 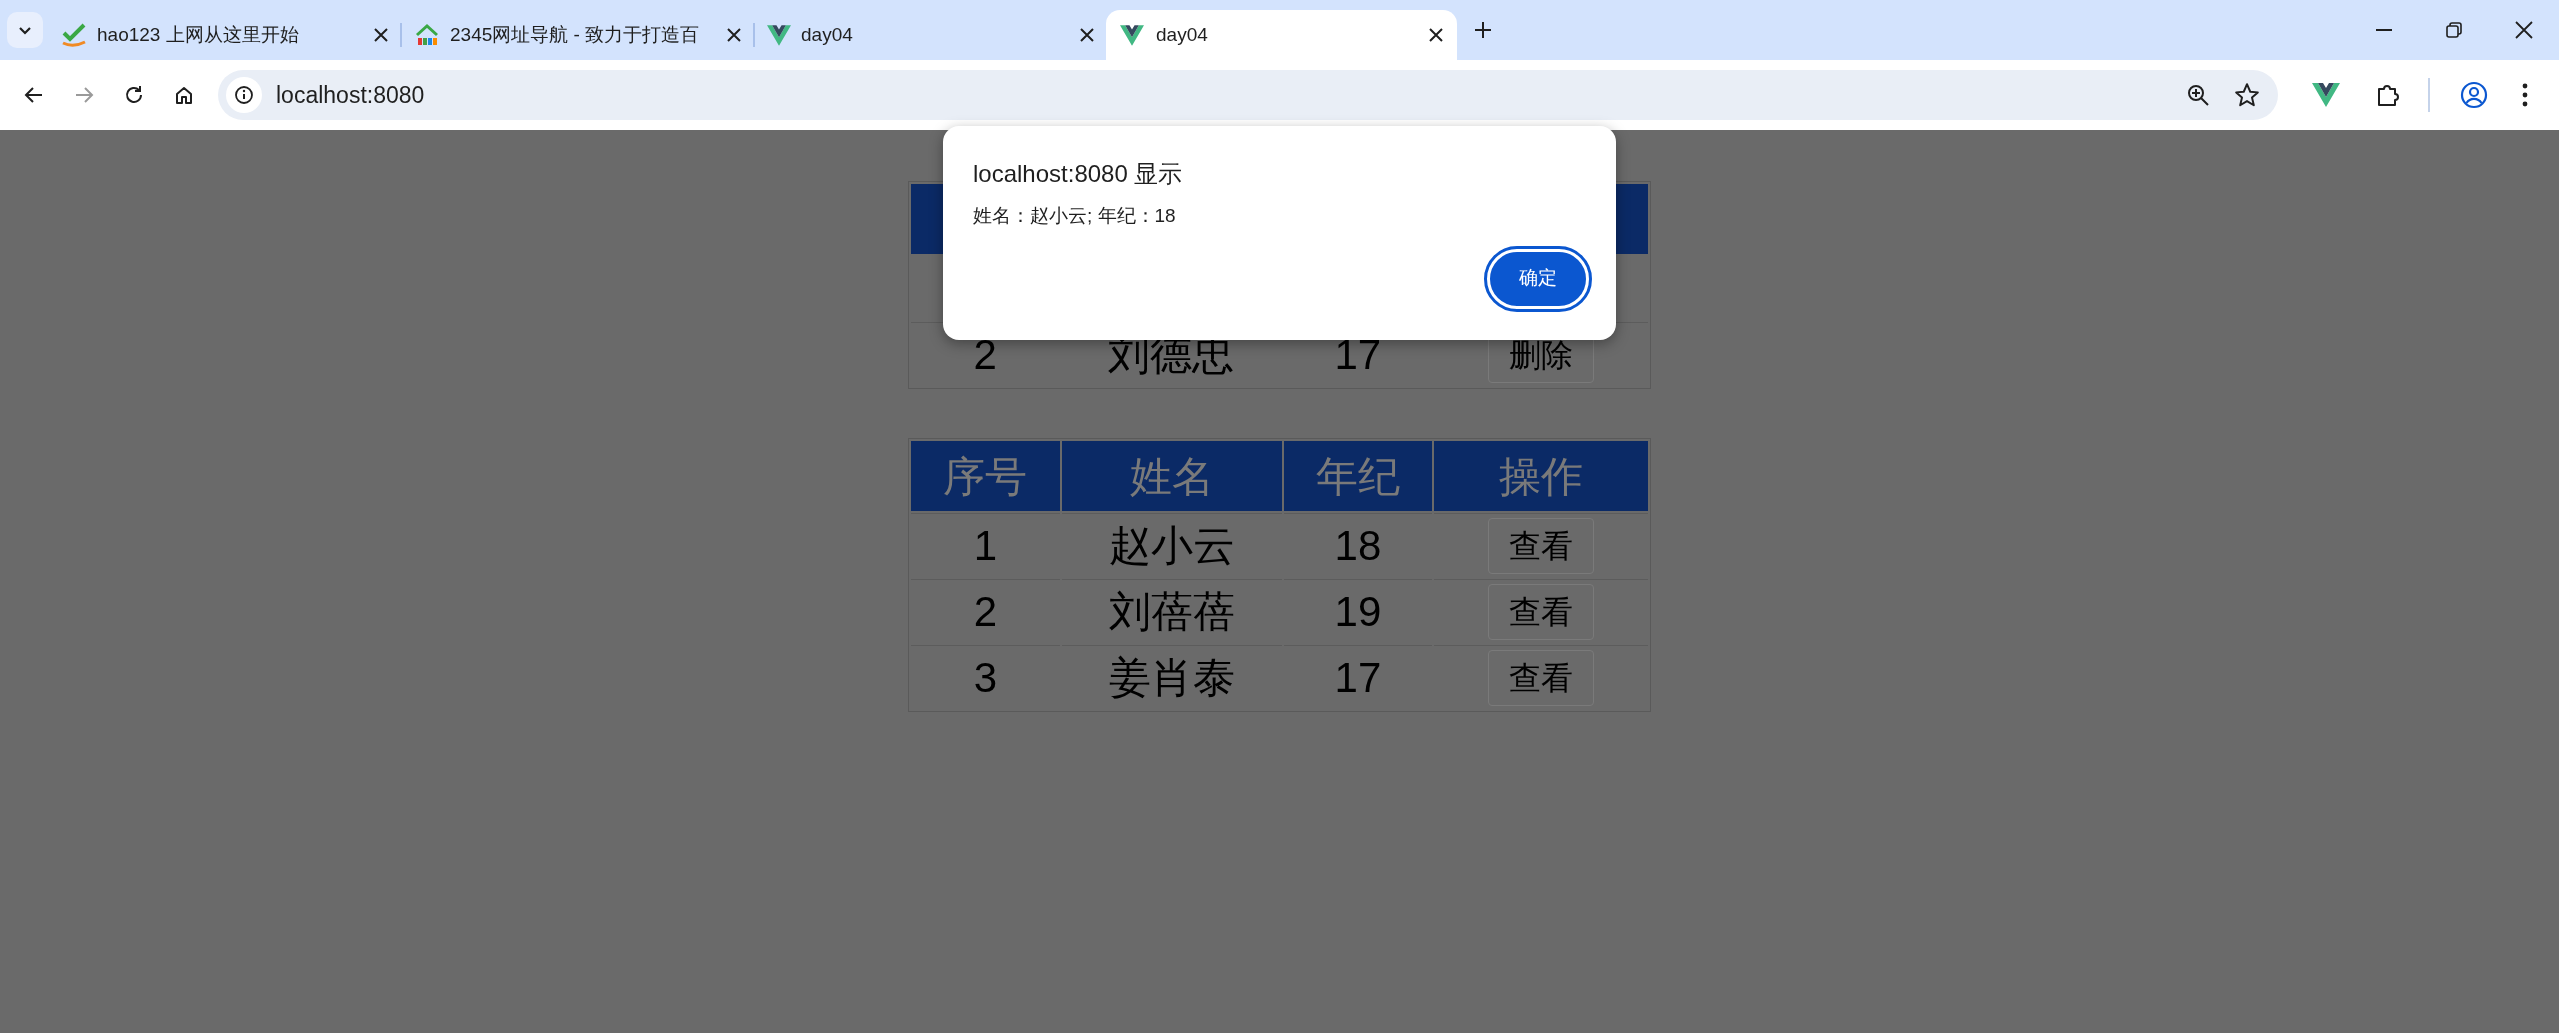 I want to click on dialog-message: 姓名：赵小云; 年纪：18, so click(x=1075, y=216).